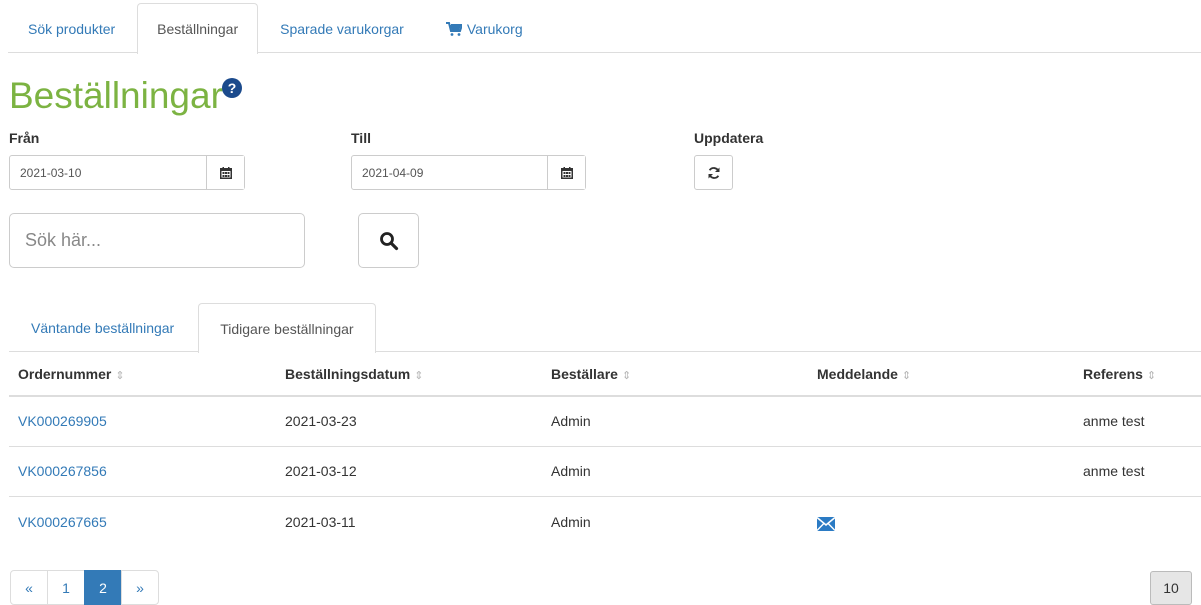 The image size is (1201, 605). What do you see at coordinates (142, 522) in the screenshot?
I see `order-number-cell: VK000267665` at bounding box center [142, 522].